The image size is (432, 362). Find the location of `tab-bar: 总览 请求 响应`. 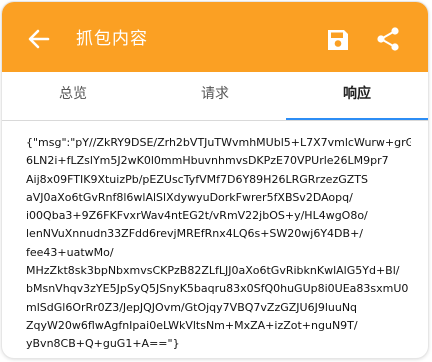

tab-bar: 总览 请求 响应 is located at coordinates (215, 96).